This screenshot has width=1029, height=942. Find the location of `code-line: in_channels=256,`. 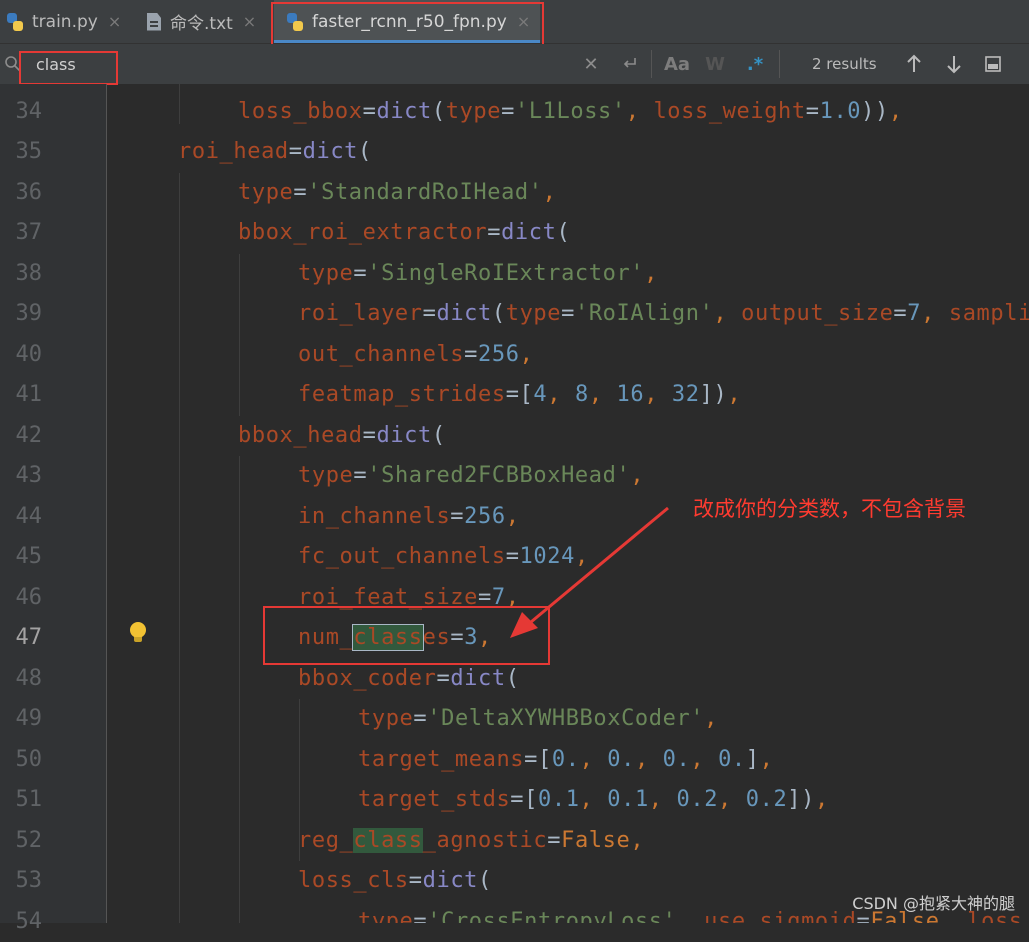

code-line: in_channels=256, is located at coordinates (409, 516).